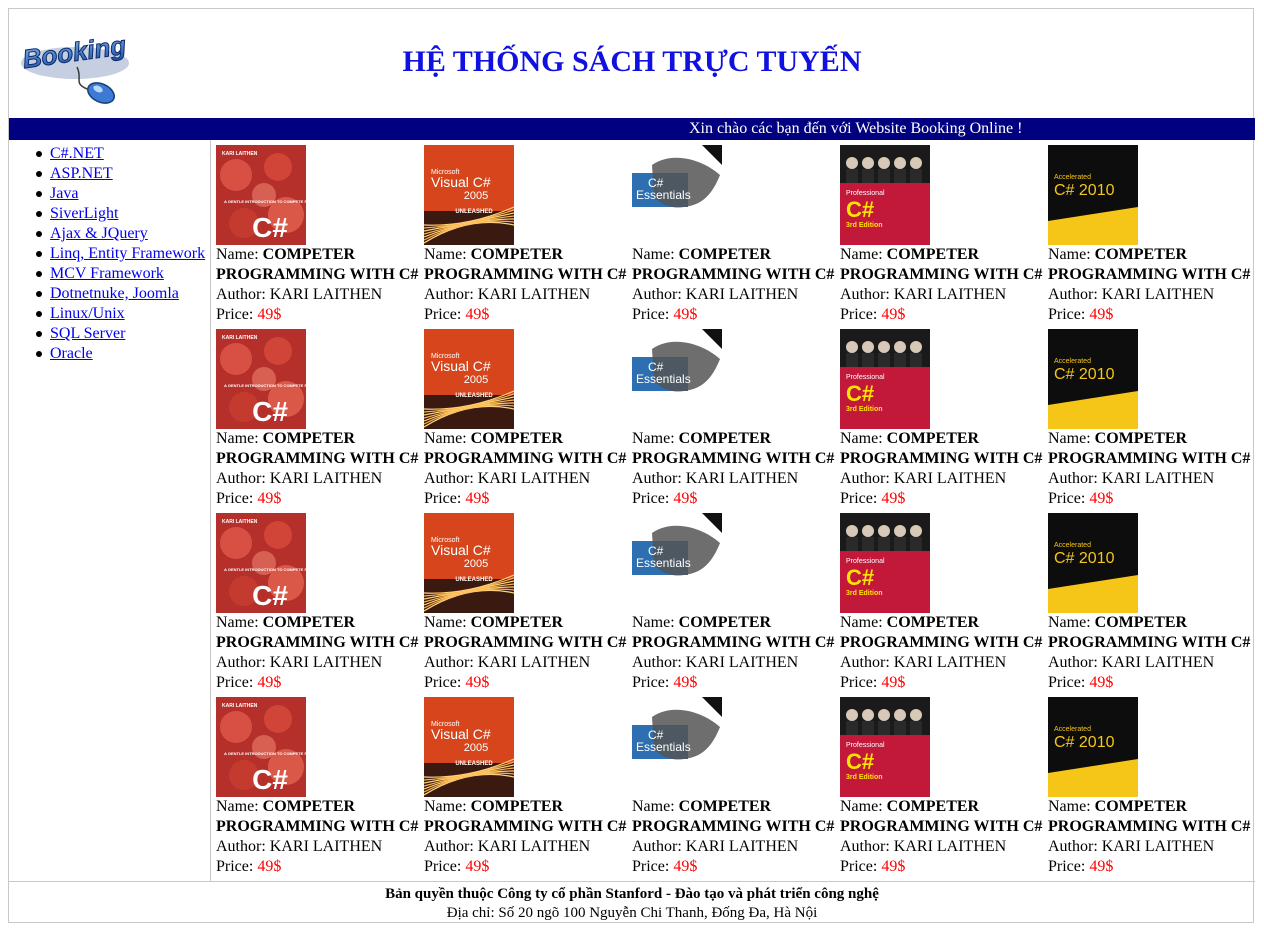 The height and width of the screenshot is (933, 1264). Describe the element at coordinates (529, 449) in the screenshot. I see `book-name: Name: COMPETER PROGRAMMING WITH C#` at that location.